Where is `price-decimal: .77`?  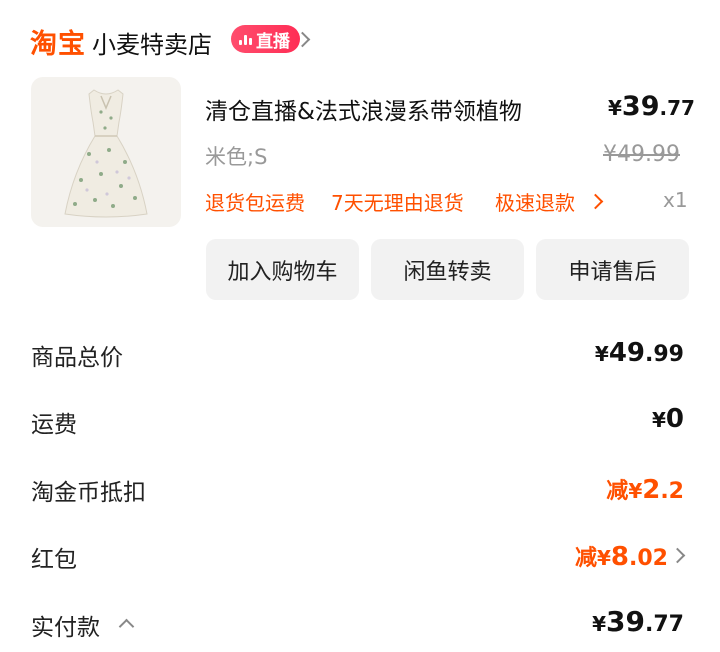
price-decimal: .77 is located at coordinates (677, 108).